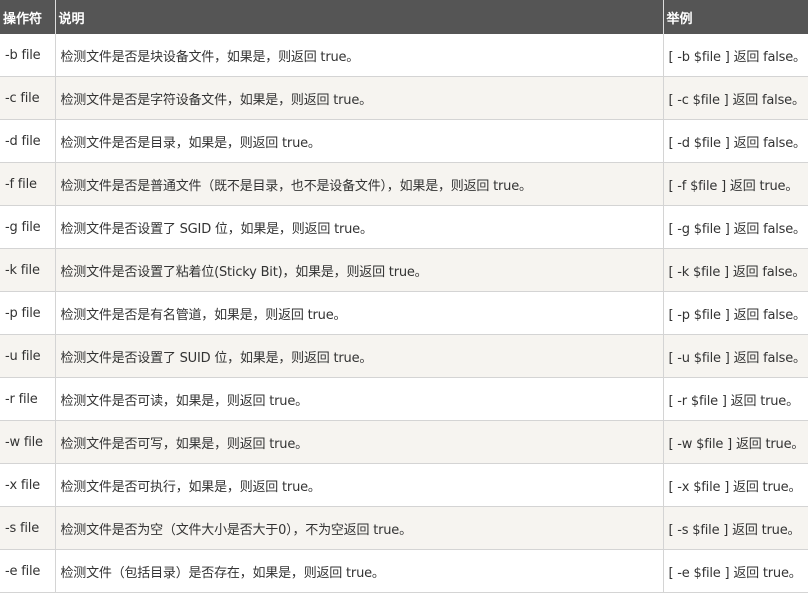 The image size is (808, 593). Describe the element at coordinates (359, 55) in the screenshot. I see `description-cell: 检测文件是否是块设备文件，如果是，则返回 true。` at that location.